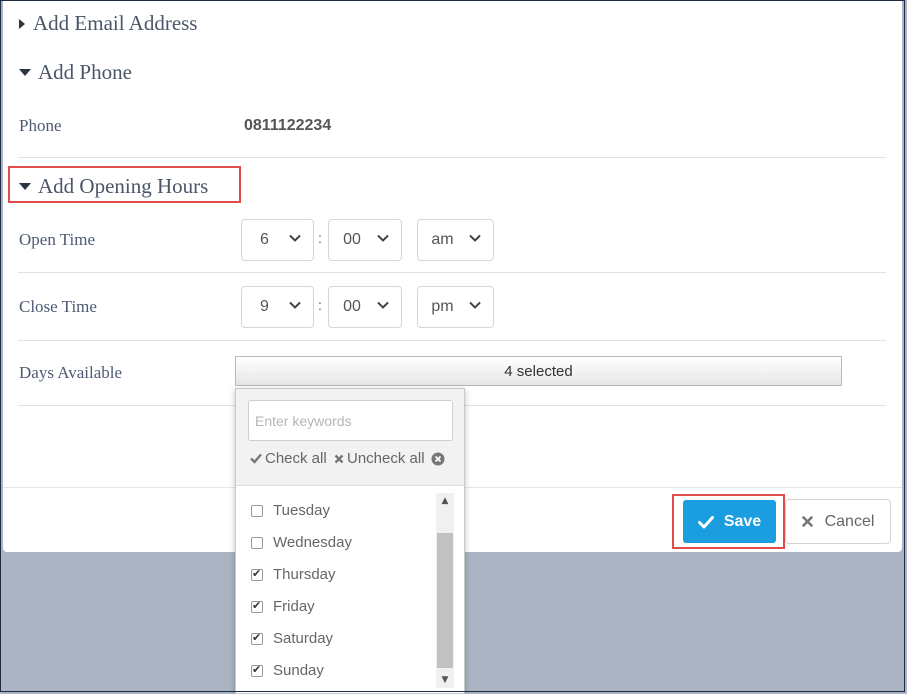 The height and width of the screenshot is (694, 907). What do you see at coordinates (124, 184) in the screenshot?
I see `annotation-highlight-hours` at bounding box center [124, 184].